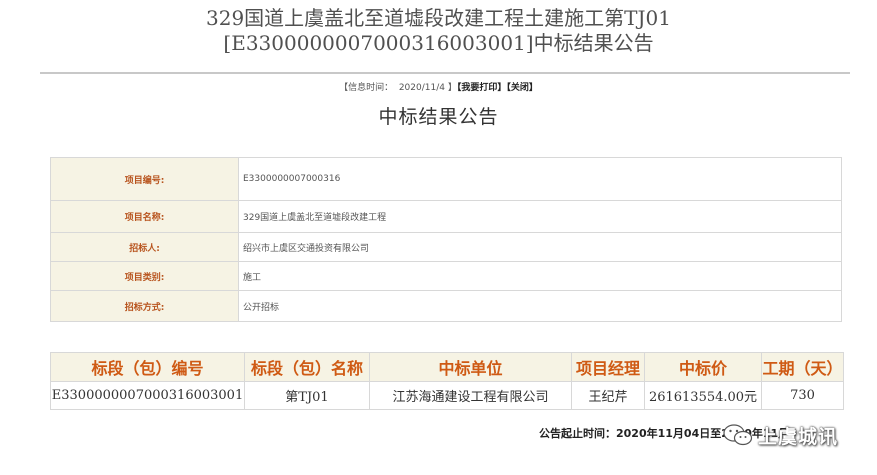 The width and height of the screenshot is (877, 475). What do you see at coordinates (540, 179) in the screenshot?
I see `info-value: E3300000007000316` at bounding box center [540, 179].